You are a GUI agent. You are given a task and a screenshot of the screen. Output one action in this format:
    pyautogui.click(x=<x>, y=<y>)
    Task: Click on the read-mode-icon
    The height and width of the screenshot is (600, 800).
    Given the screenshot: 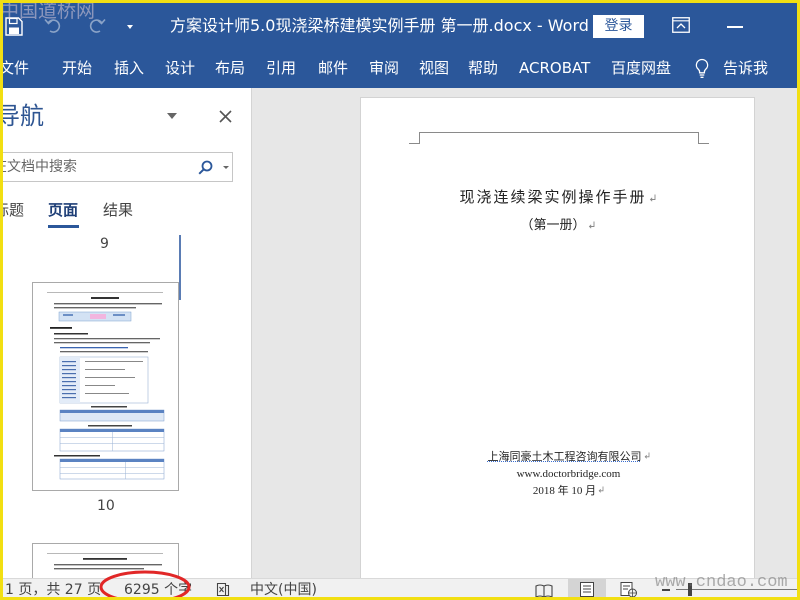 What is the action you would take?
    pyautogui.click(x=544, y=591)
    